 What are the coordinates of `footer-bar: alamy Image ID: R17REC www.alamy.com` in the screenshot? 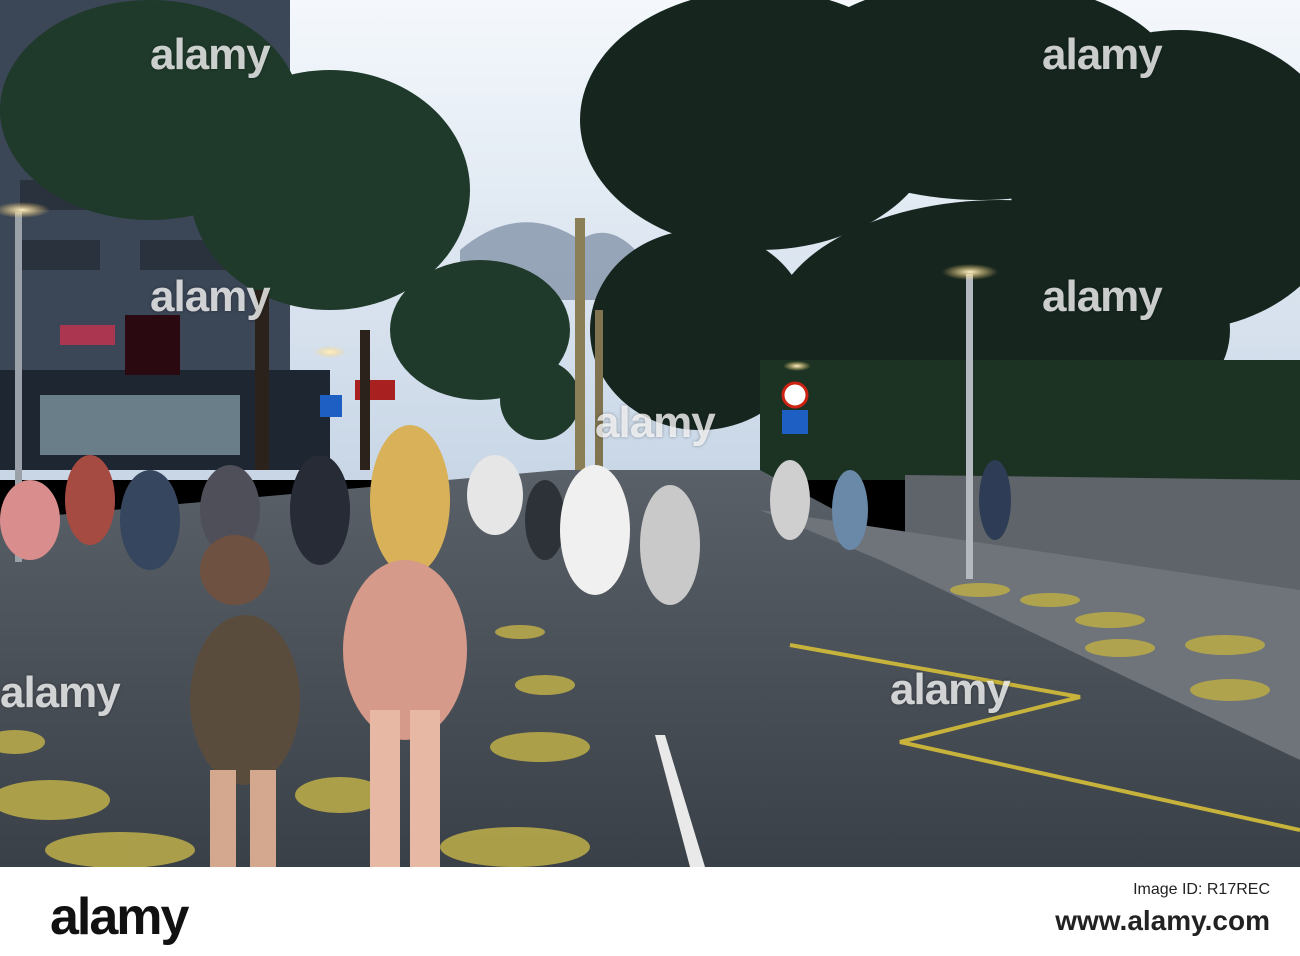 It's located at (650, 911).